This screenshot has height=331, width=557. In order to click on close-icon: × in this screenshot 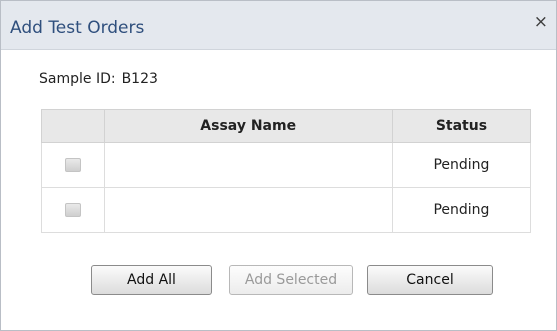, I will do `click(541, 22)`.